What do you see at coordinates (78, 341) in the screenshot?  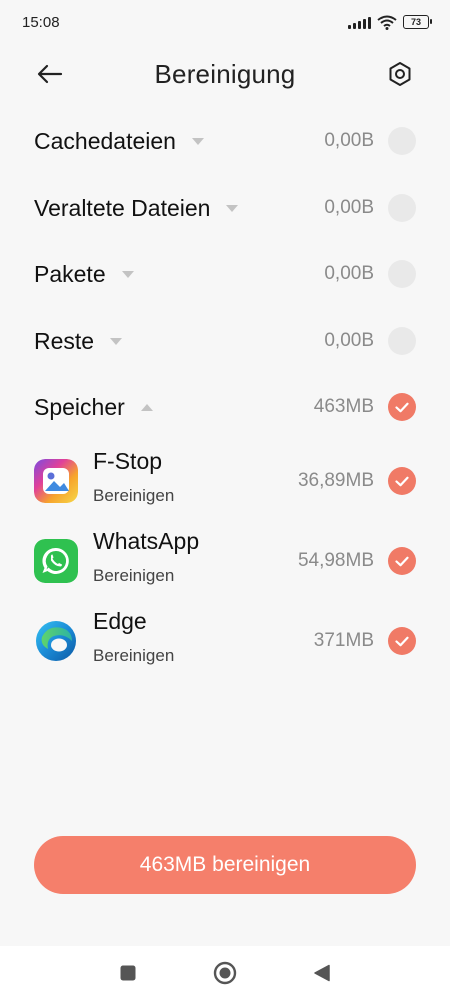 I see `category-label: Reste` at bounding box center [78, 341].